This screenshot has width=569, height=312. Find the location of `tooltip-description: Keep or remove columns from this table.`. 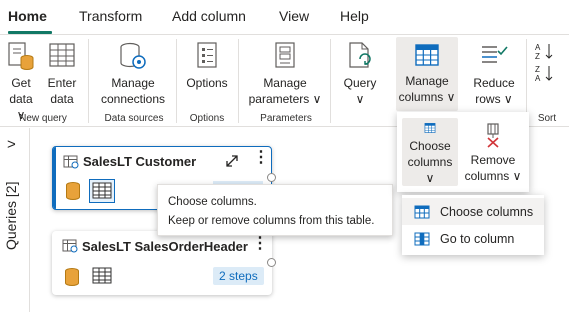

tooltip-description: Keep or remove columns from this table. is located at coordinates (271, 221).